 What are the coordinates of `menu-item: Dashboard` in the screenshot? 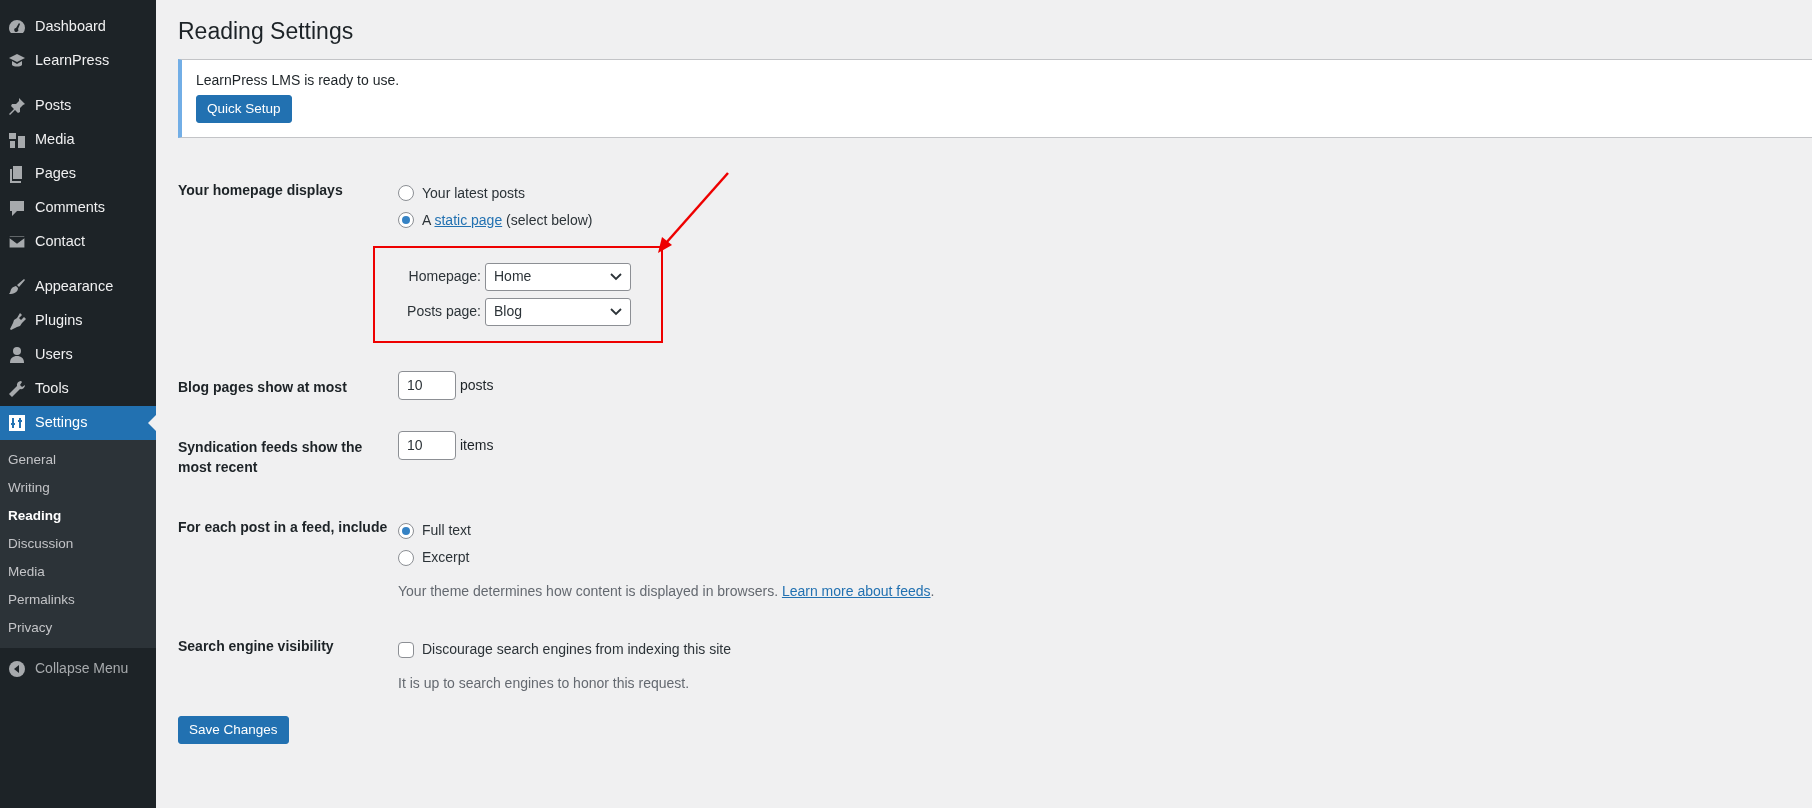 It's located at (78, 27).